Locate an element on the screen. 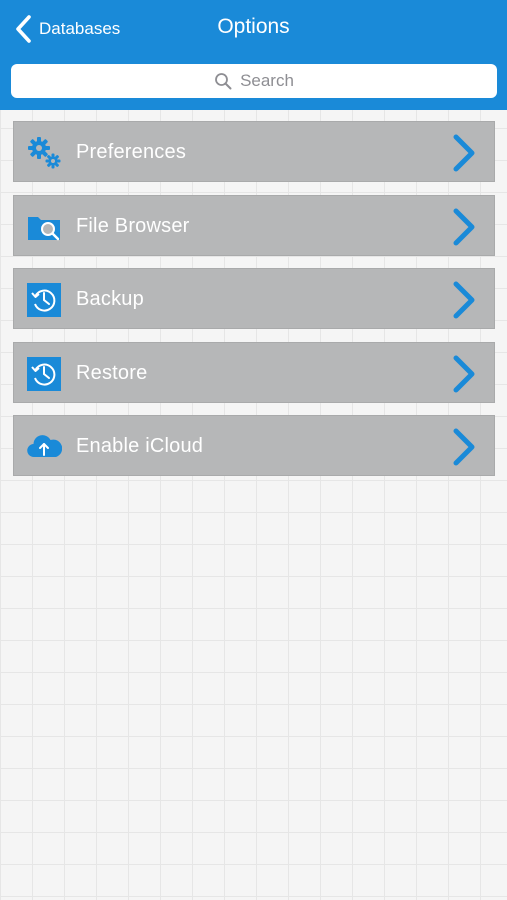 The height and width of the screenshot is (900, 507). menu-item-backup: Backup is located at coordinates (254, 298).